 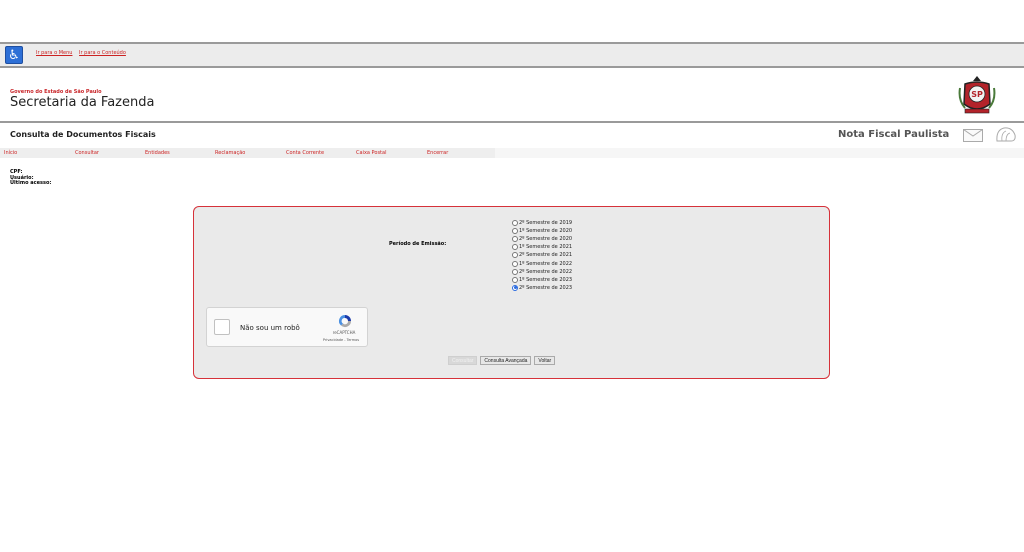 What do you see at coordinates (437, 153) in the screenshot?
I see `nav-item-encerrar: Encerrar` at bounding box center [437, 153].